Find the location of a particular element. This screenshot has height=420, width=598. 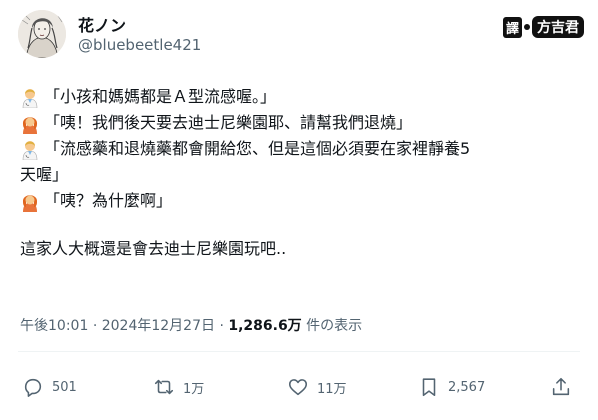

closing-text: 這家人大概還是會去迪士尼樂園玩吧.. is located at coordinates (153, 248).